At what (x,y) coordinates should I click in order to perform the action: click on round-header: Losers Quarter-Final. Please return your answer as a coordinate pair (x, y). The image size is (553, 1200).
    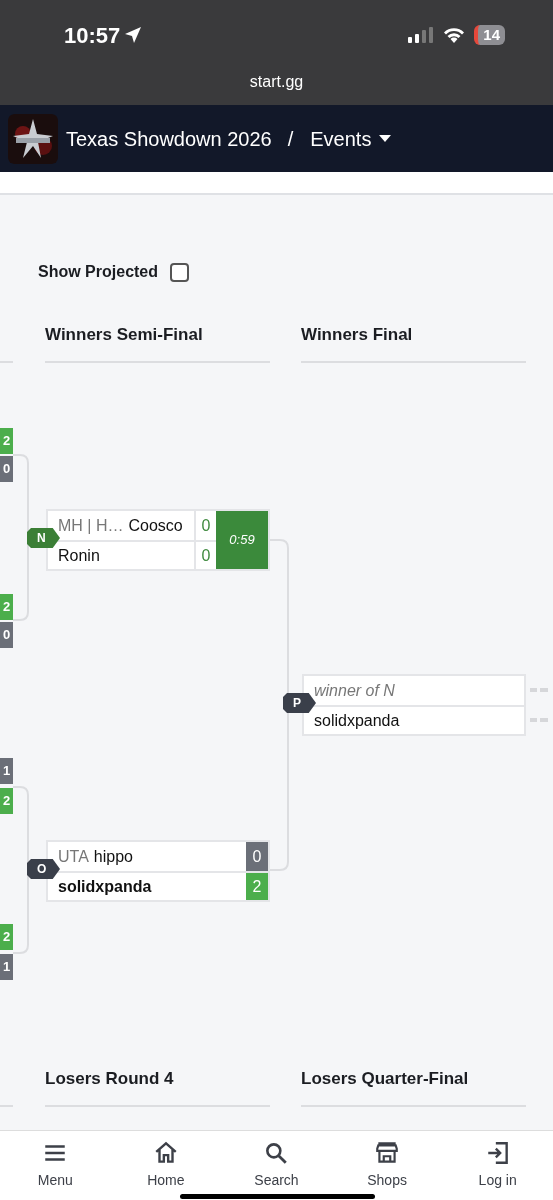
    Looking at the image, I should click on (385, 1079).